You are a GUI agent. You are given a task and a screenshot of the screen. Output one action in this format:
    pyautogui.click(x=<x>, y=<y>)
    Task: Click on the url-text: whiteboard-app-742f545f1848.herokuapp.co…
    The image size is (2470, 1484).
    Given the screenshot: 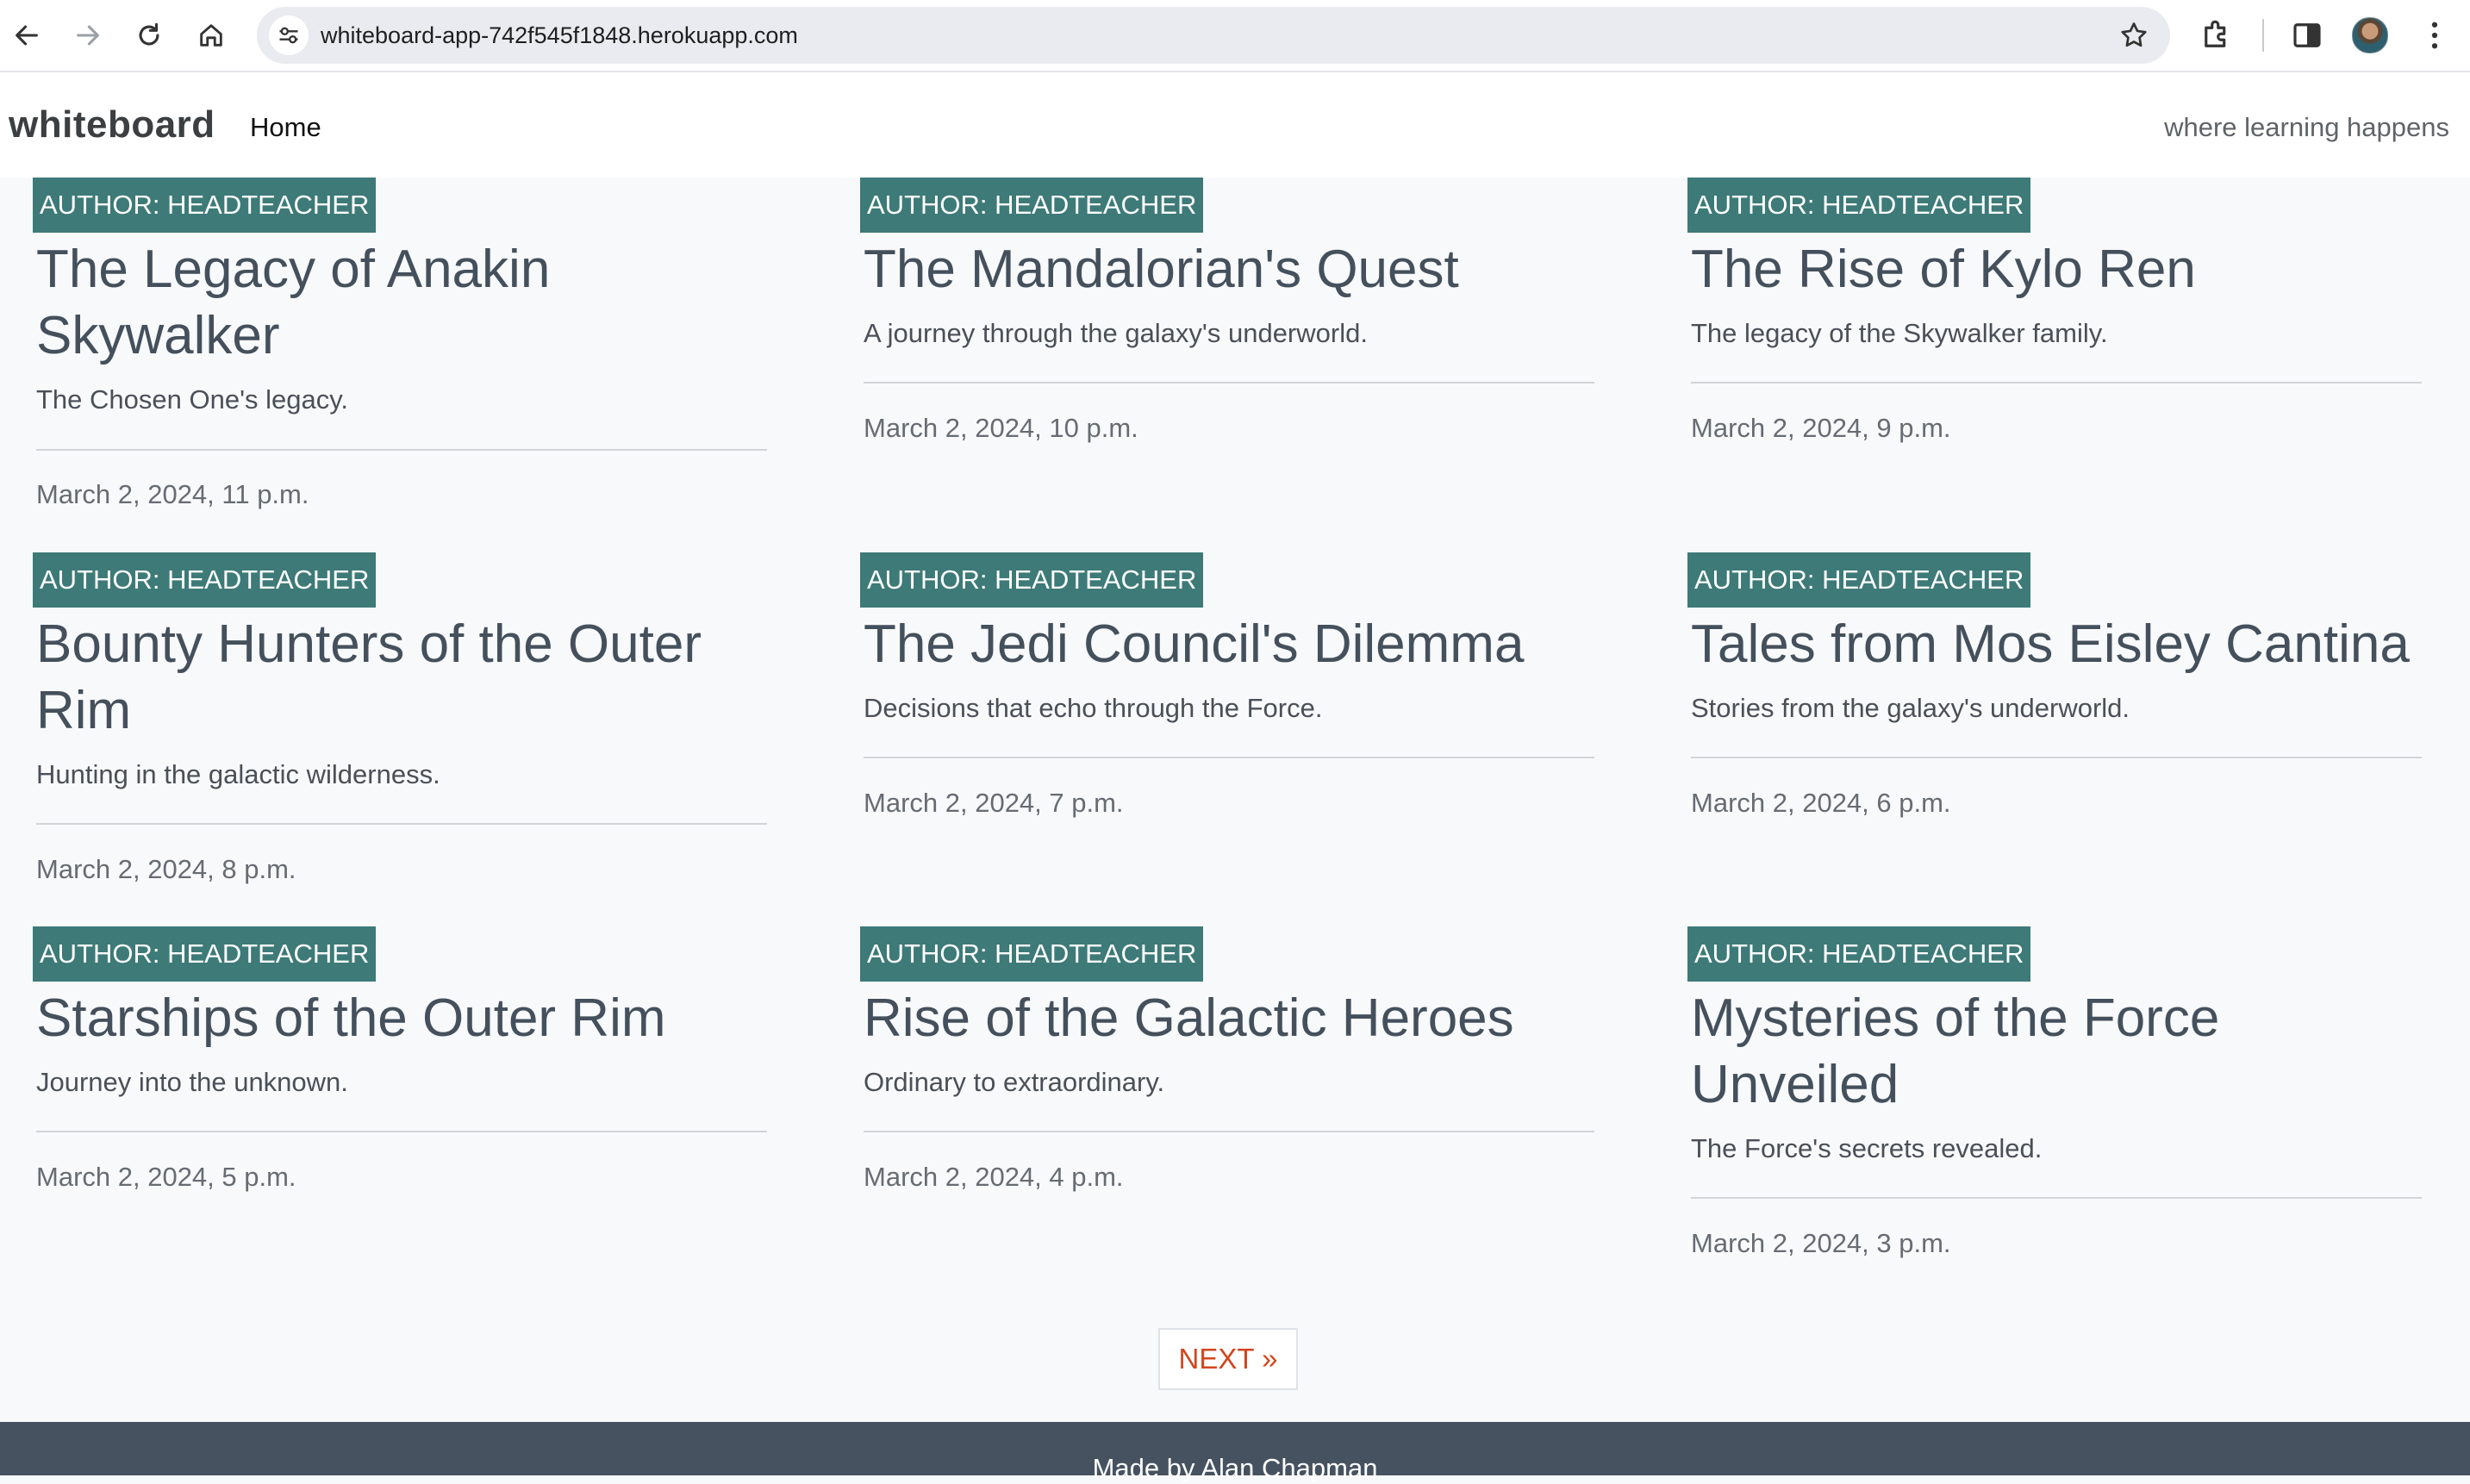 What is the action you would take?
    pyautogui.click(x=559, y=35)
    